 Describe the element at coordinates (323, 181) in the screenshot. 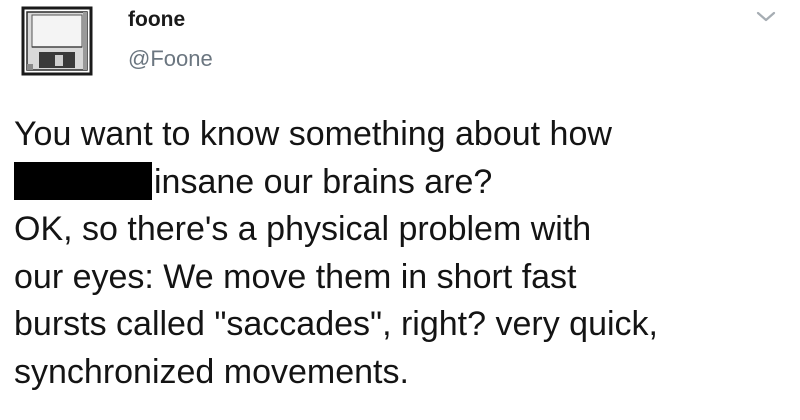

I see `tweet-text-fragment: insane our brains are?` at that location.